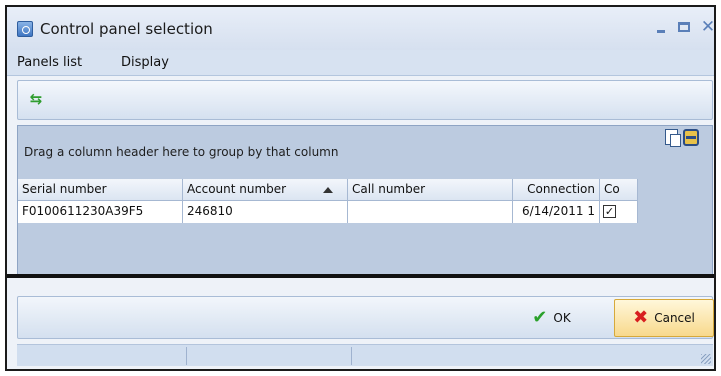  What do you see at coordinates (360, 276) in the screenshot?
I see `divider` at bounding box center [360, 276].